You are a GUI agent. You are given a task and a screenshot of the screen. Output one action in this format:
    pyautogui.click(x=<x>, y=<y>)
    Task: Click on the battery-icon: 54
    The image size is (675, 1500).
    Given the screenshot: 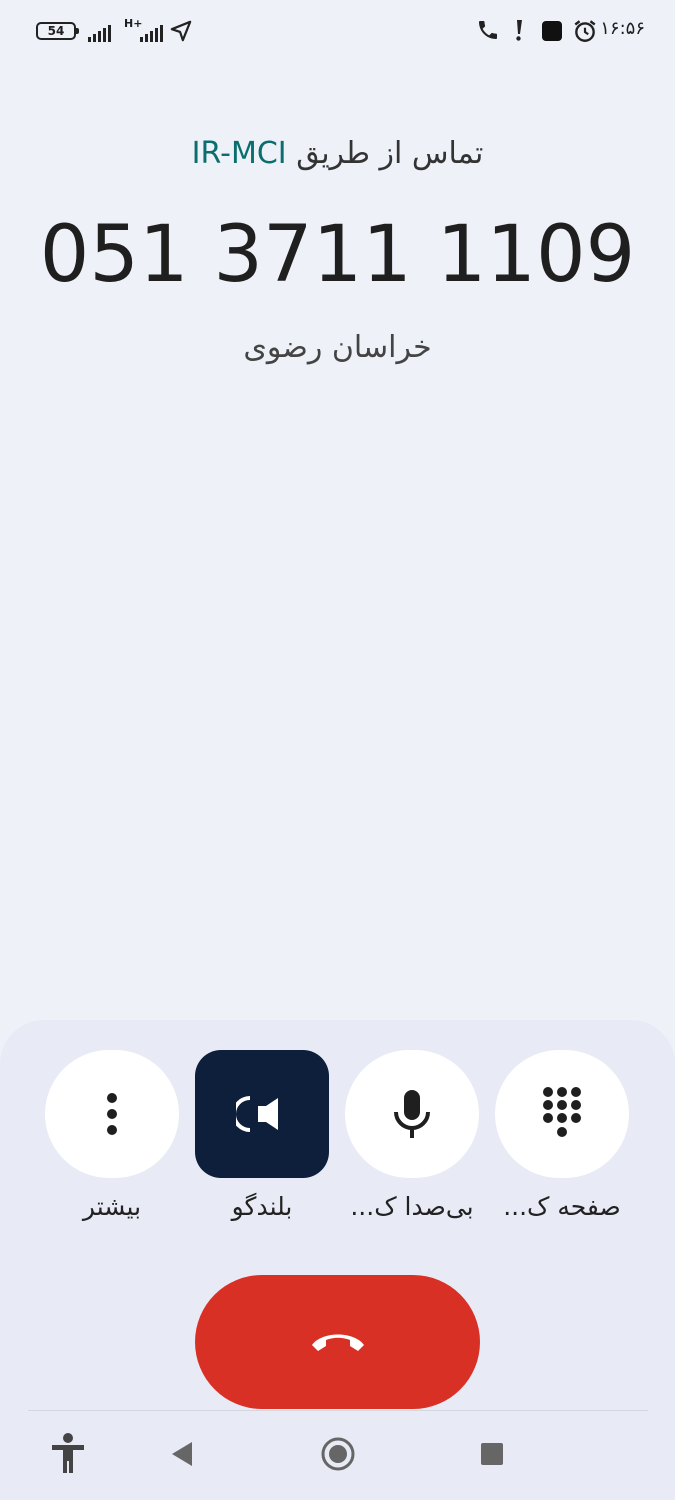 What is the action you would take?
    pyautogui.click(x=57, y=31)
    